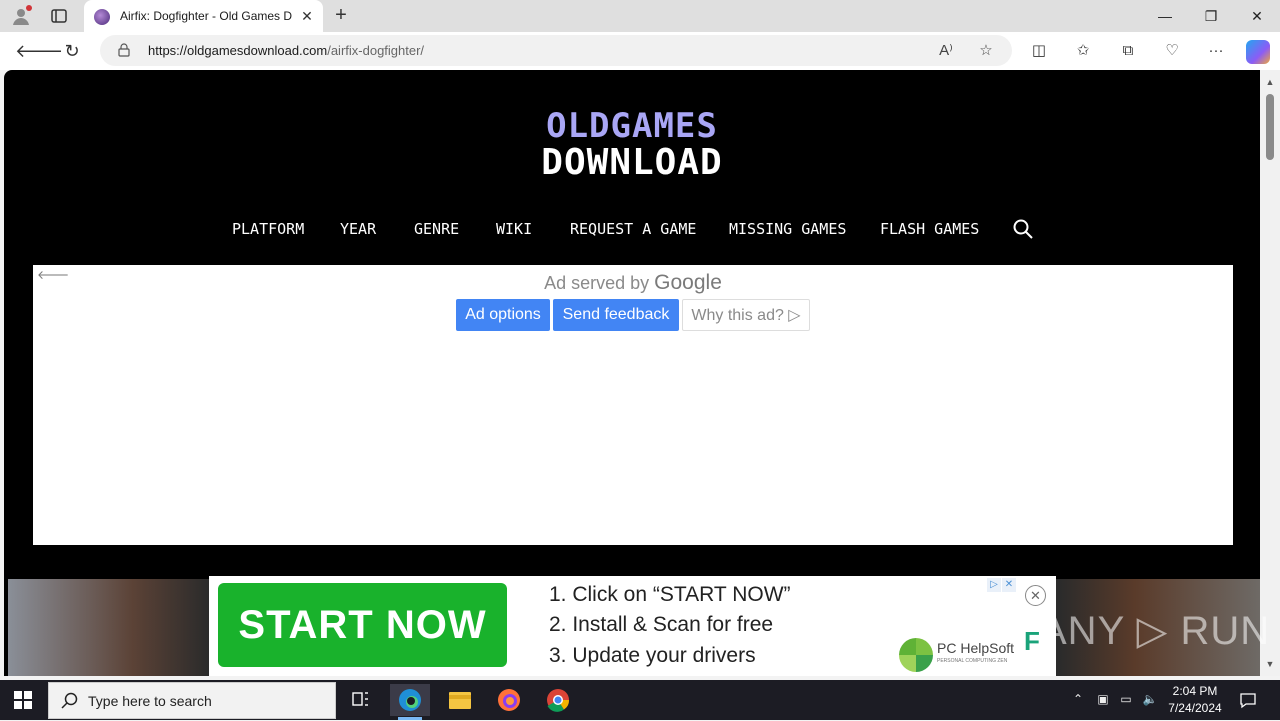 The image size is (1280, 721). I want to click on close-tab-icon: ✕, so click(307, 16).